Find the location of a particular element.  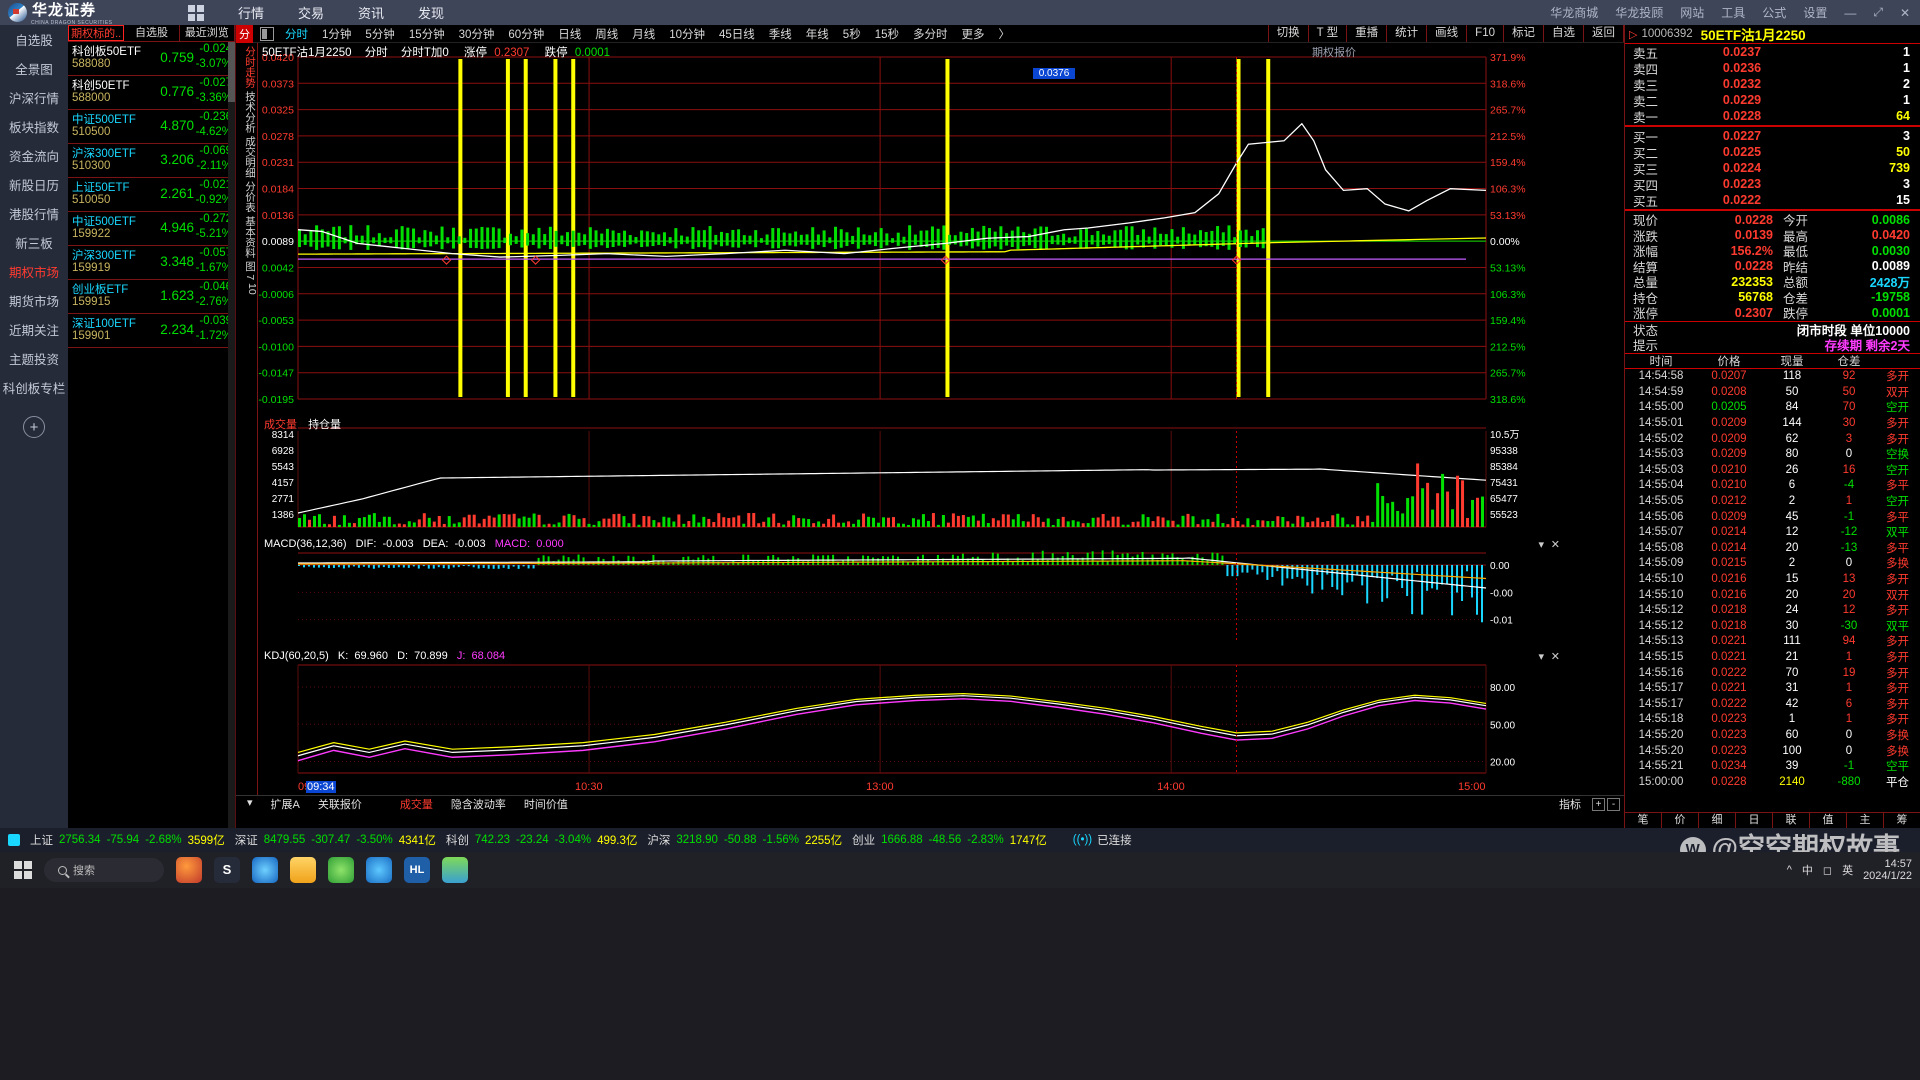

side-strip-3: 分价表 is located at coordinates (247, 197).